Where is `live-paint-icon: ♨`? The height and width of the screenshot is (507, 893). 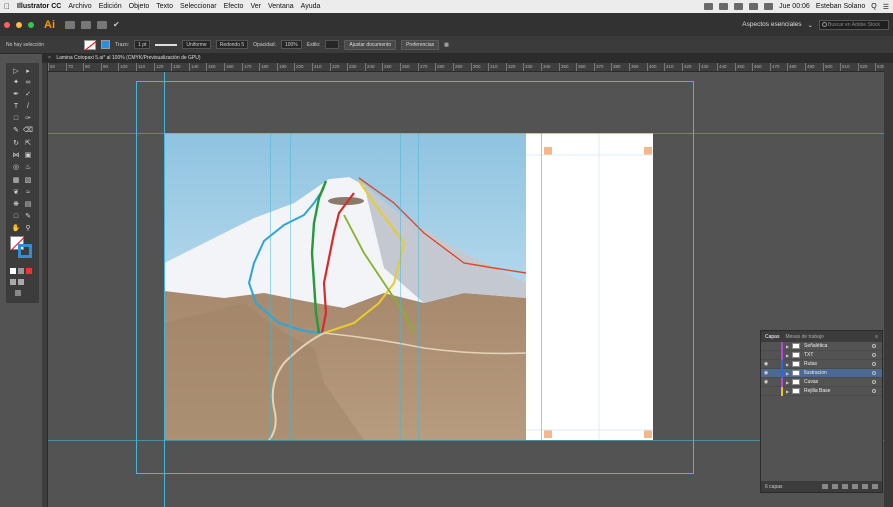
live-paint-icon: ♨ is located at coordinates (28, 168).